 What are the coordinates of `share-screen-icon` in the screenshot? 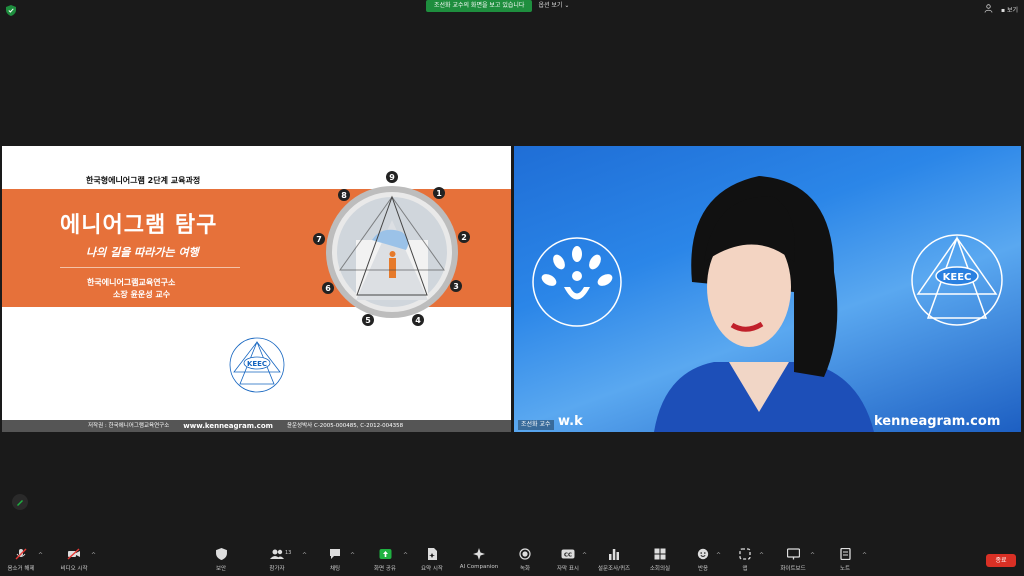 It's located at (385, 554).